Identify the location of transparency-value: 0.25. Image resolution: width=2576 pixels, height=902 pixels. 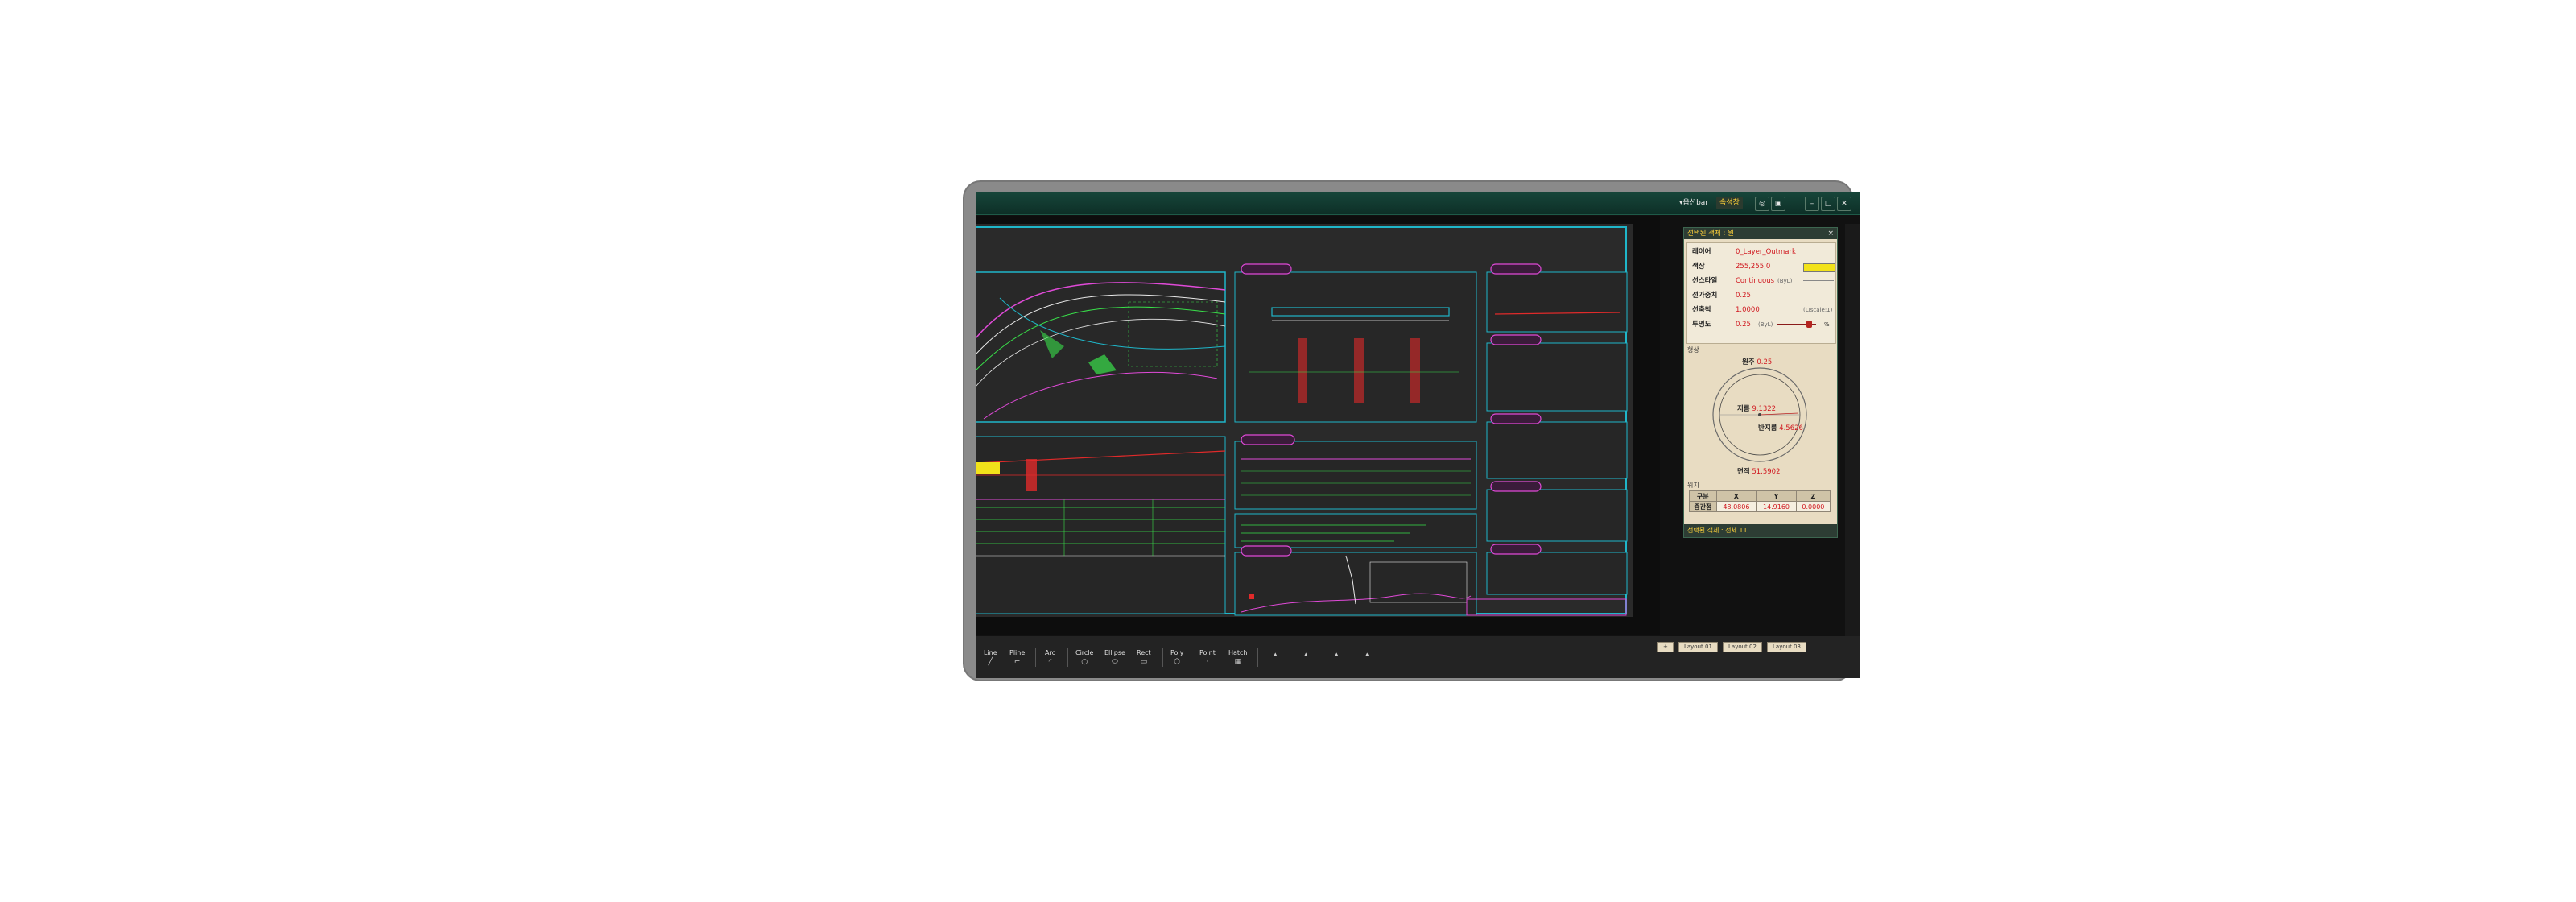
(1743, 324).